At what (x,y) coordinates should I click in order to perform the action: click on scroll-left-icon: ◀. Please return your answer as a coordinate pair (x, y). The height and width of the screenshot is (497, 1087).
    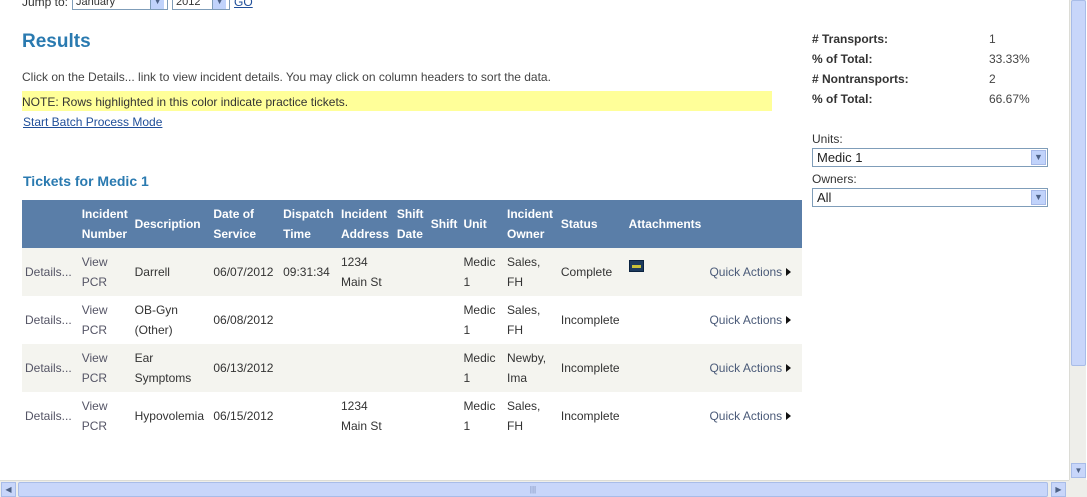
    Looking at the image, I should click on (8, 489).